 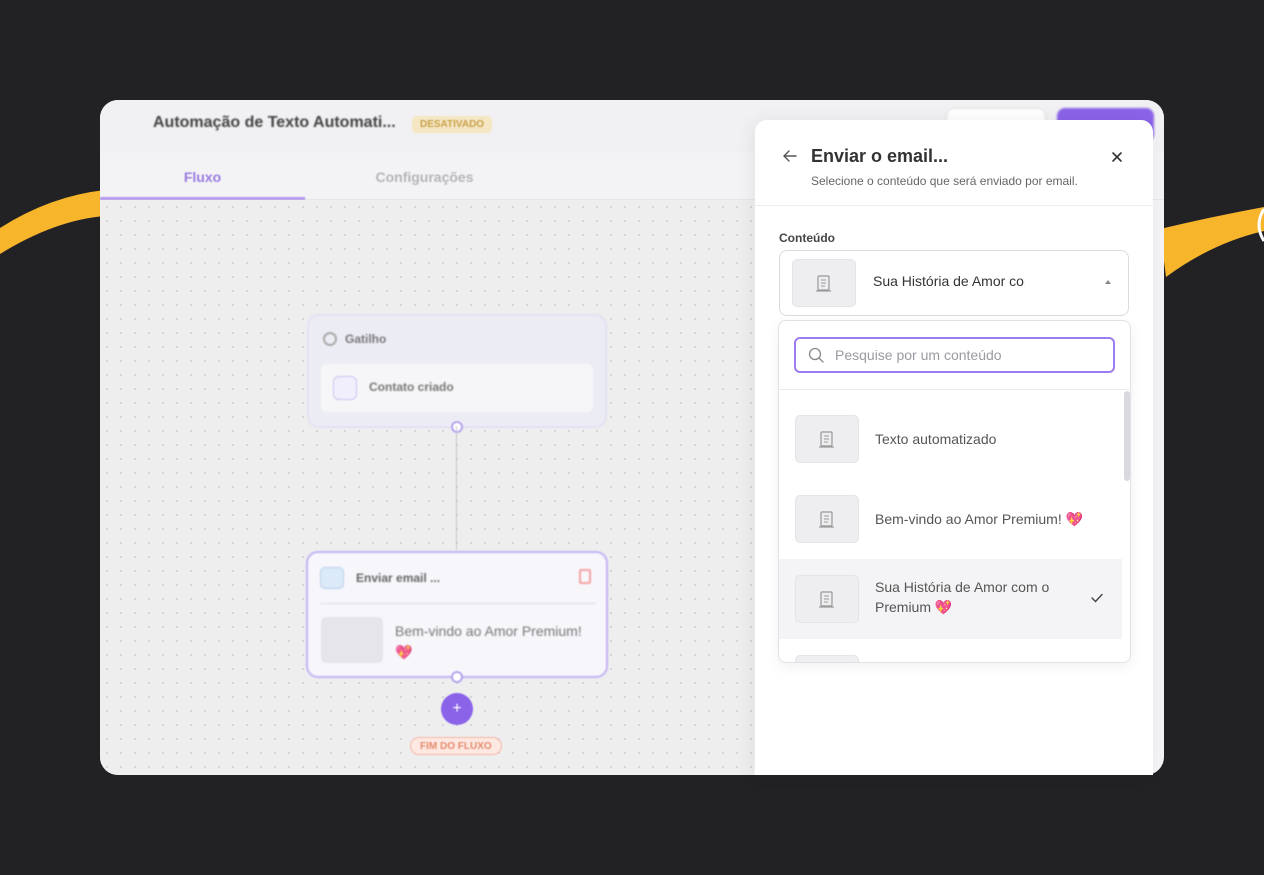 What do you see at coordinates (936, 439) in the screenshot?
I see `option-label: Texto automatizado` at bounding box center [936, 439].